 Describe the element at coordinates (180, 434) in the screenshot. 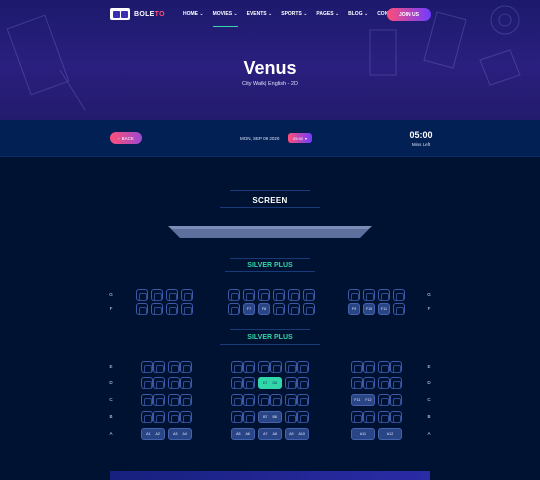

I see `seat-booked-pair: A3 A4` at that location.